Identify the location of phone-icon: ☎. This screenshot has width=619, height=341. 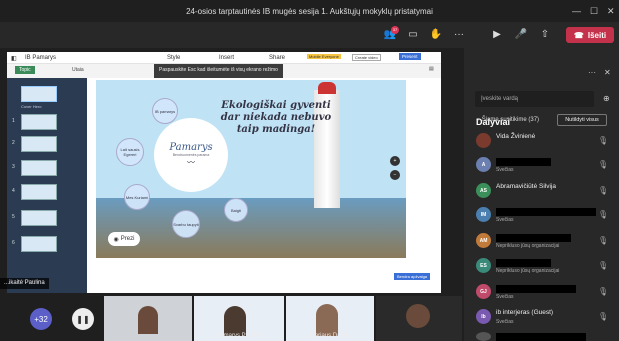
(578, 35).